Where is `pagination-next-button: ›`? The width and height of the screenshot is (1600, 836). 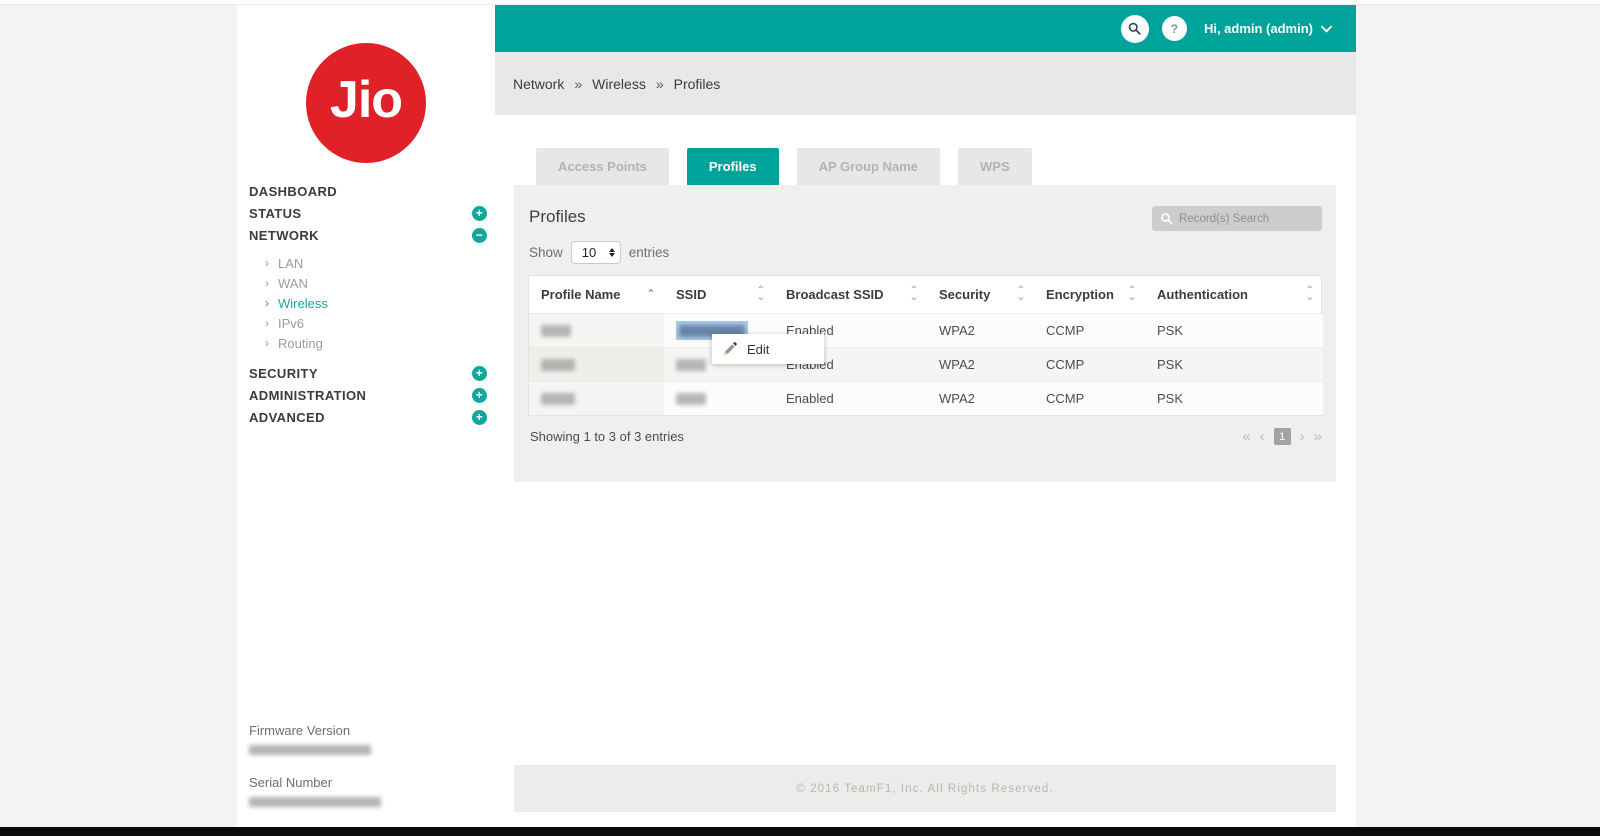
pagination-next-button: › is located at coordinates (1302, 436).